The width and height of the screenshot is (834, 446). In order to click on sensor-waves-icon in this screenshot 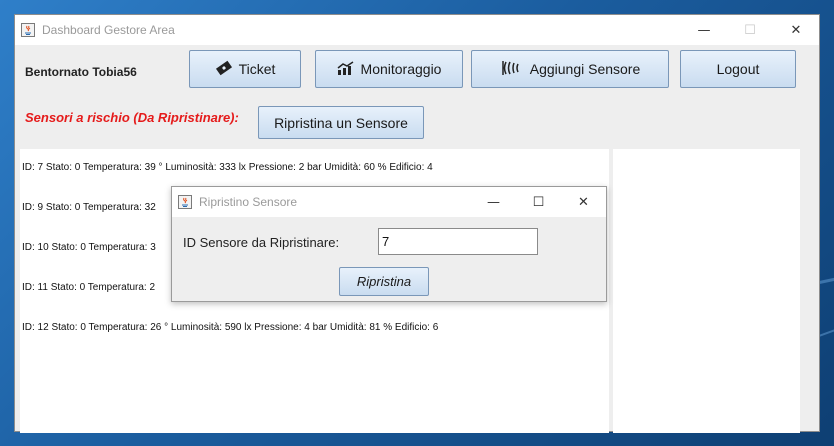, I will do `click(512, 69)`.